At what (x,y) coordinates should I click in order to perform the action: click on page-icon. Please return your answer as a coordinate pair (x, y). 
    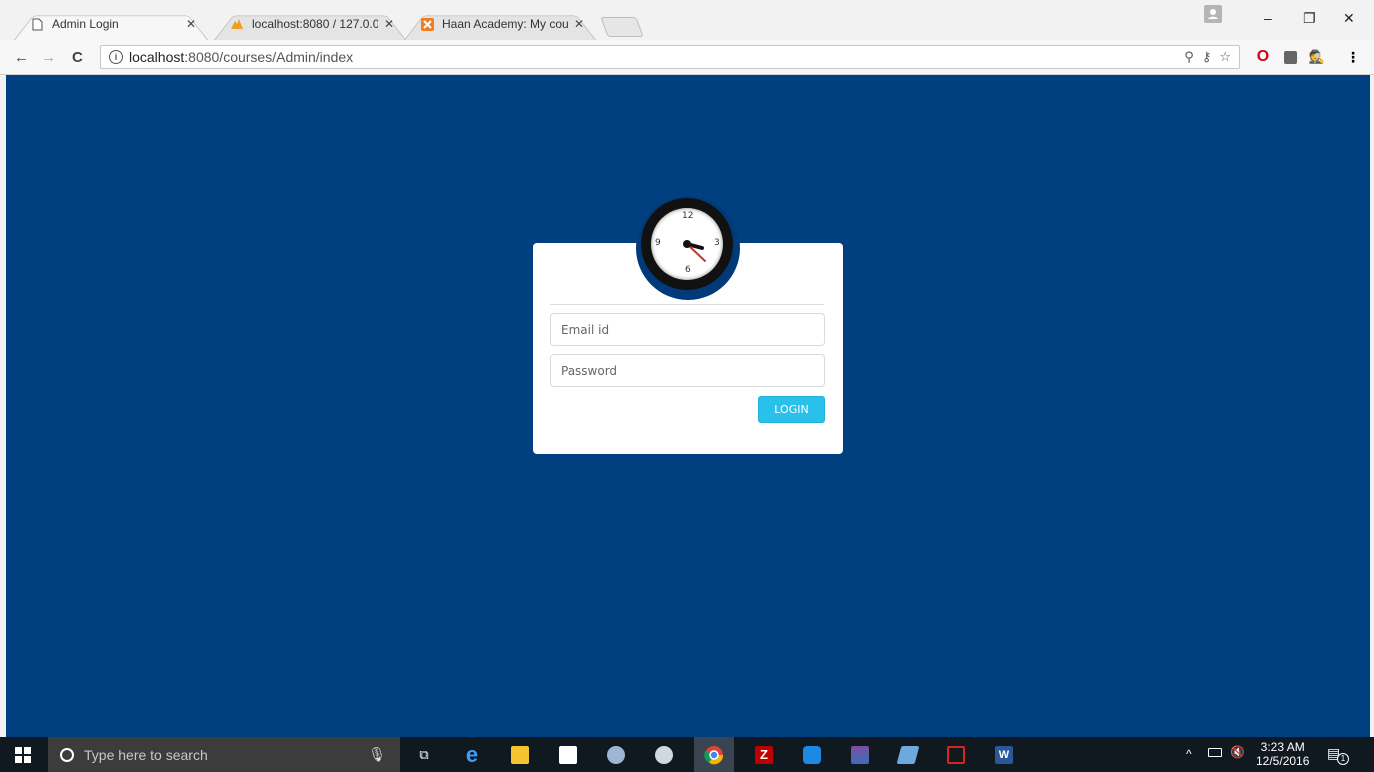
    Looking at the image, I should click on (37, 24).